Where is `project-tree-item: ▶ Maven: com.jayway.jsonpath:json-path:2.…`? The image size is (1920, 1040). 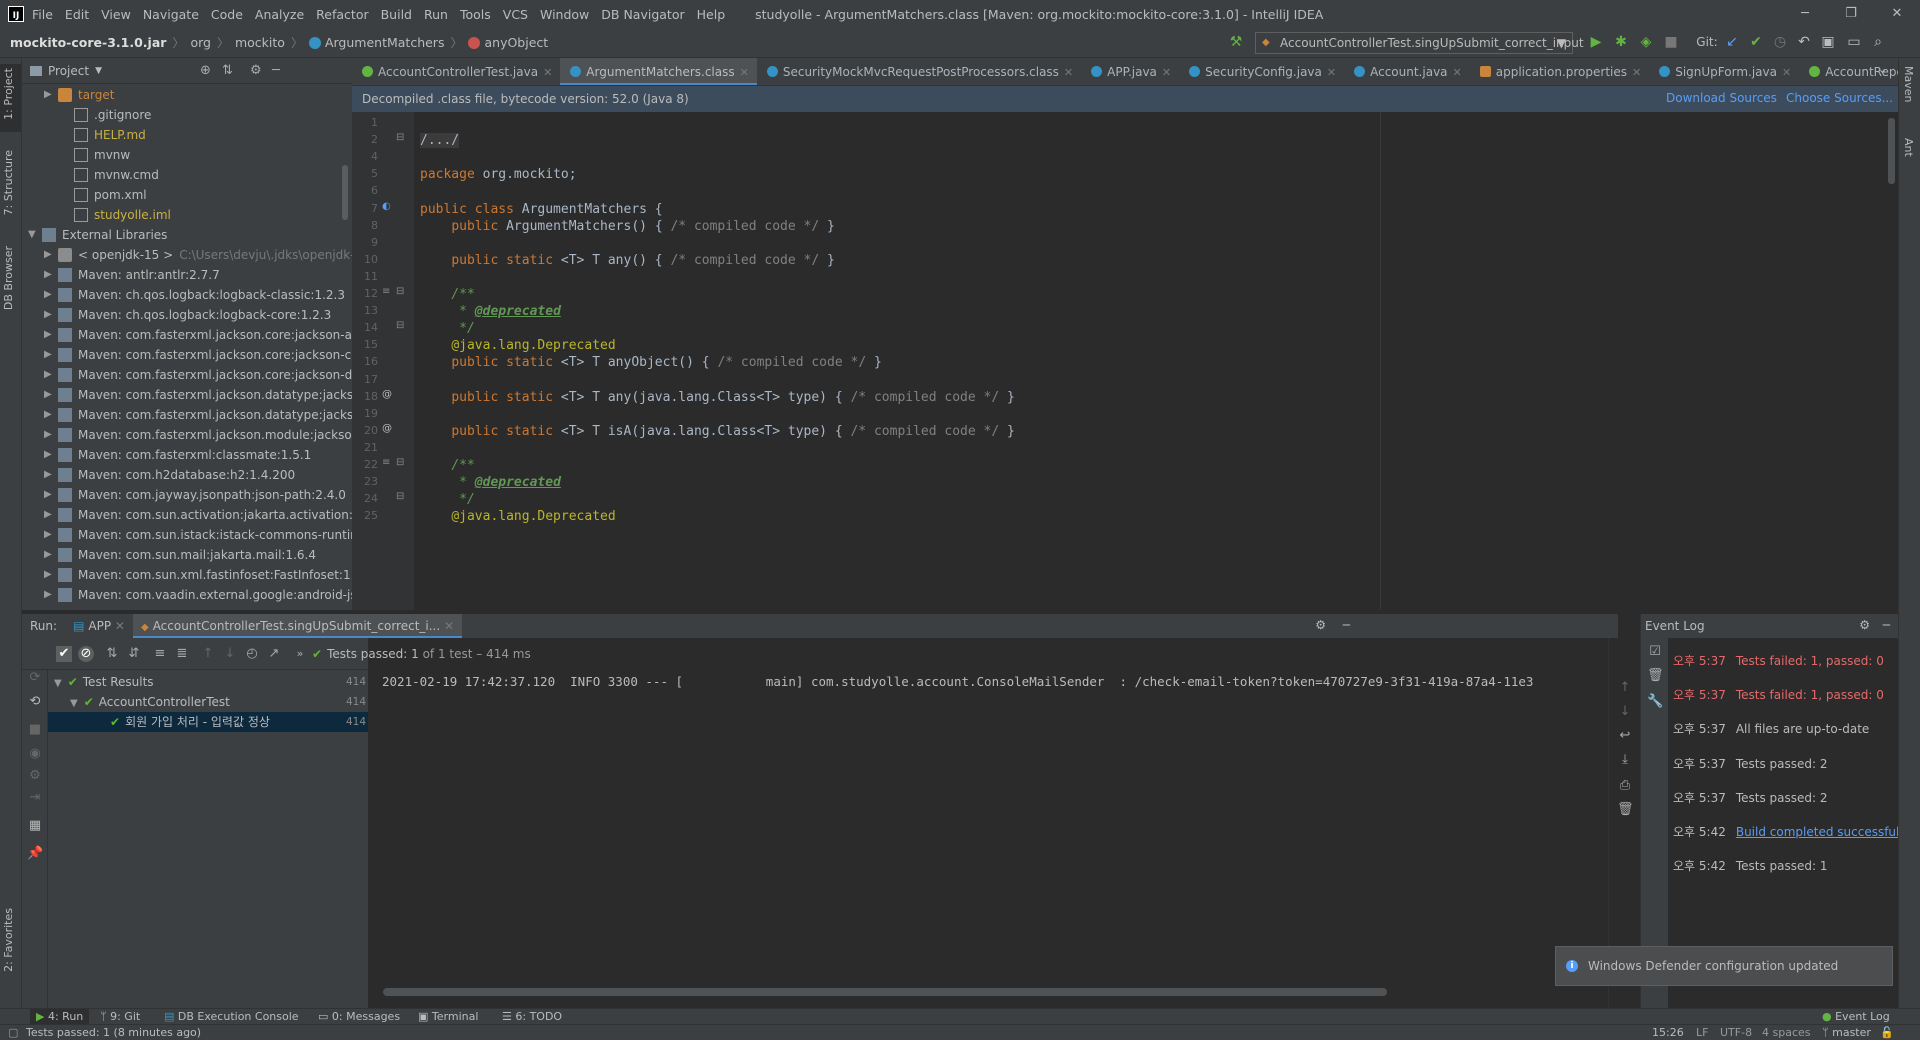 project-tree-item: ▶ Maven: com.jayway.jsonpath:json-path:2.… is located at coordinates (187, 495).